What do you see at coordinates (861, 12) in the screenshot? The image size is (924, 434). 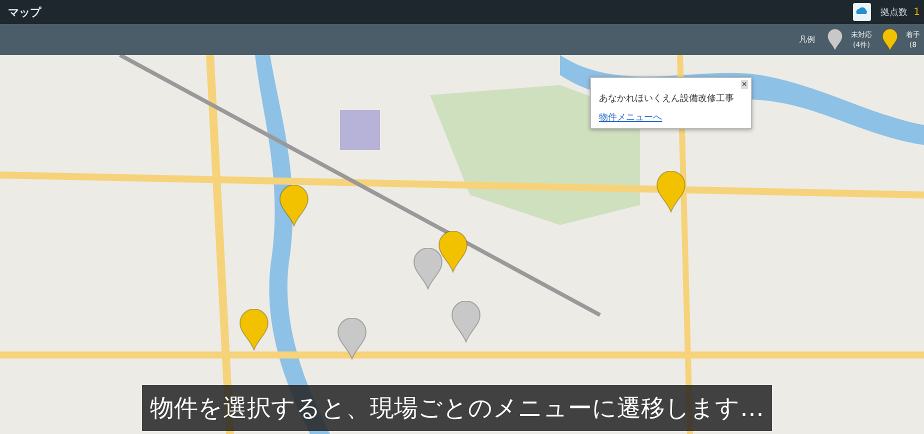 I see `cloud-icon` at bounding box center [861, 12].